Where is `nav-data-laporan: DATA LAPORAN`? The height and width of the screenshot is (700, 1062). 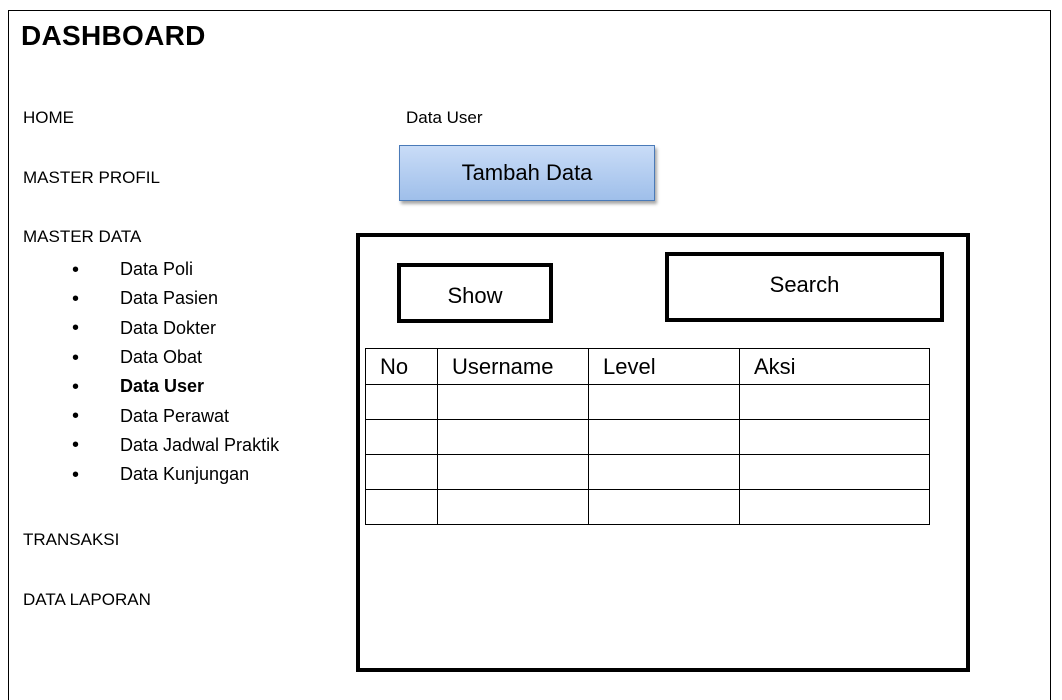 nav-data-laporan: DATA LAPORAN is located at coordinates (87, 600).